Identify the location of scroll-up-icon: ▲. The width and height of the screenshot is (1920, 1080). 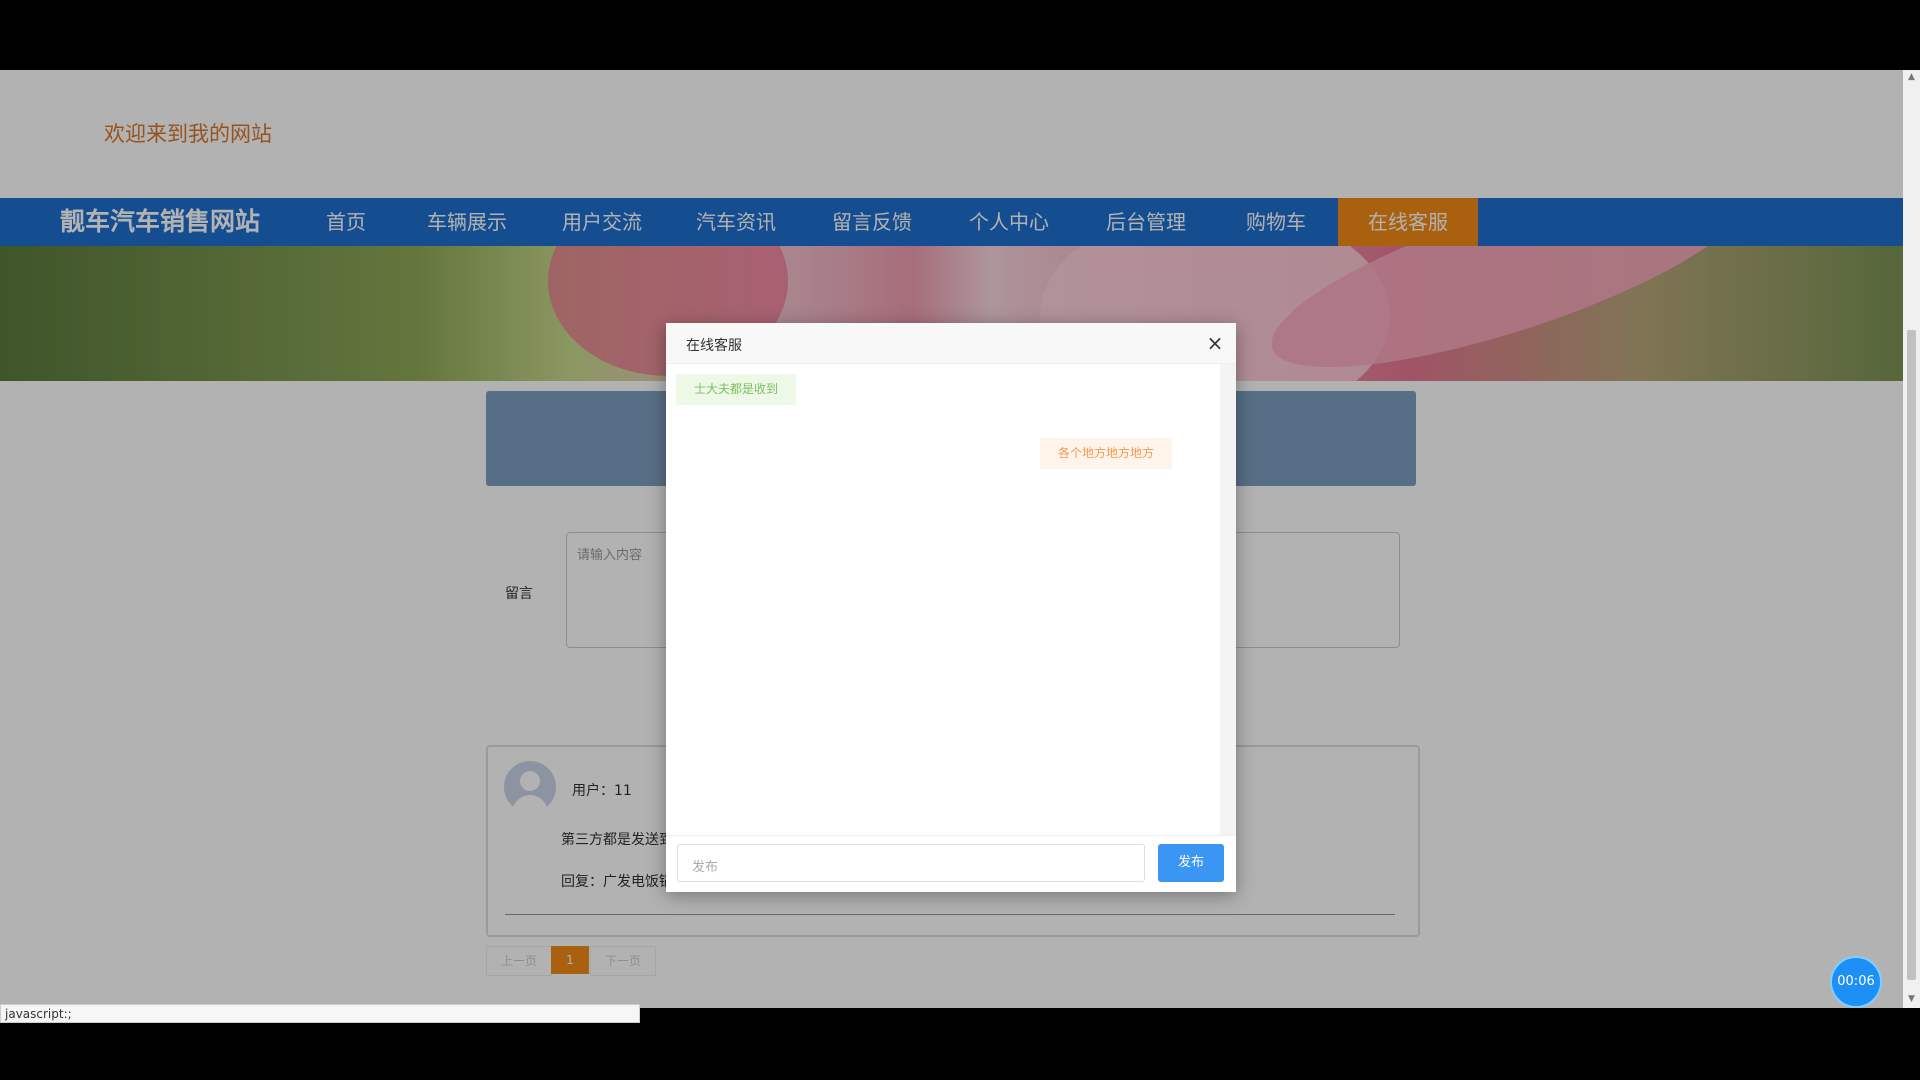
(1911, 77).